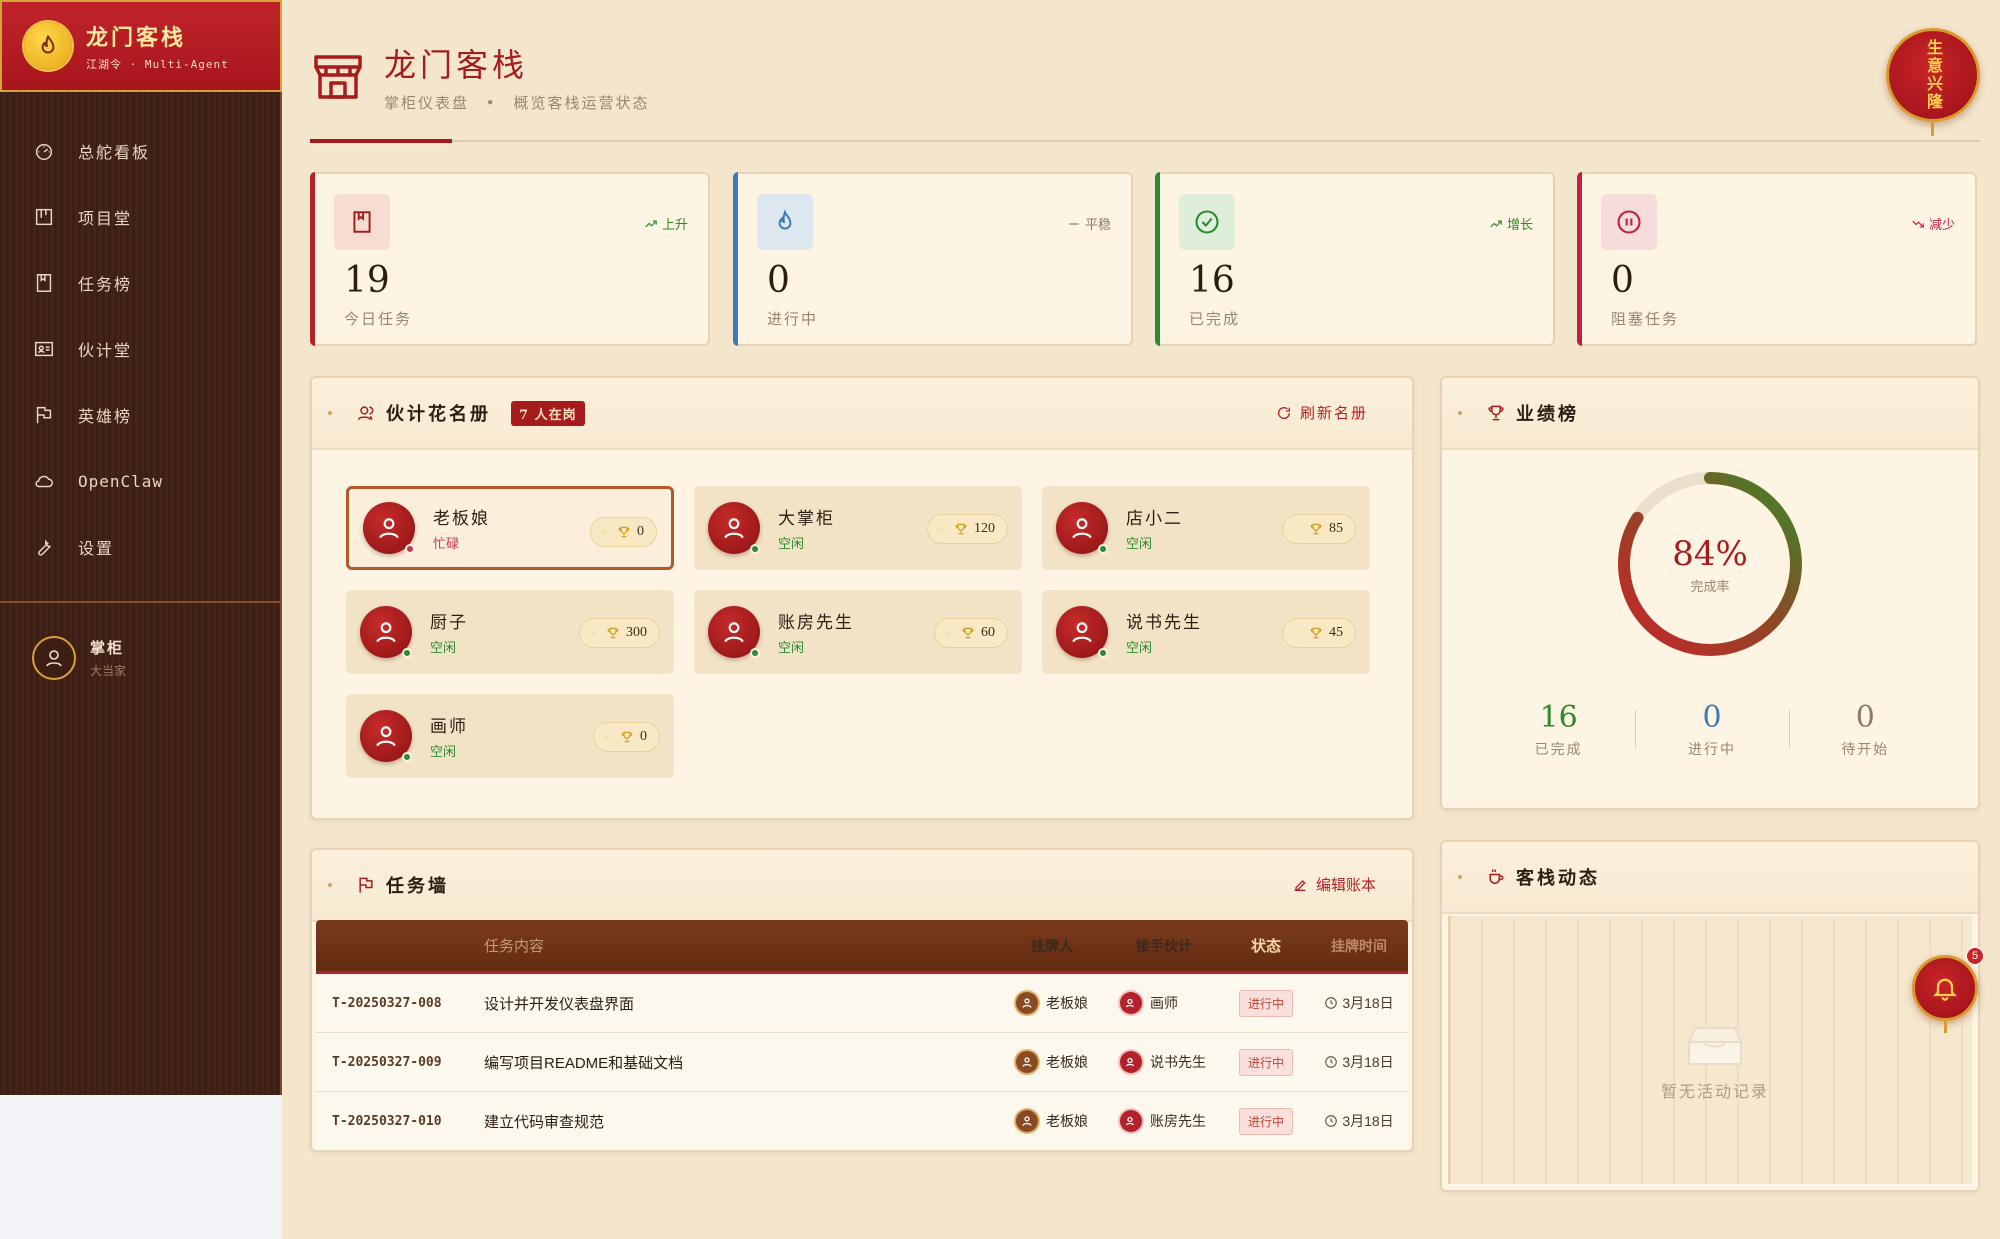  Describe the element at coordinates (741, 945) in the screenshot. I see `column-header-content: 任务内容` at that location.